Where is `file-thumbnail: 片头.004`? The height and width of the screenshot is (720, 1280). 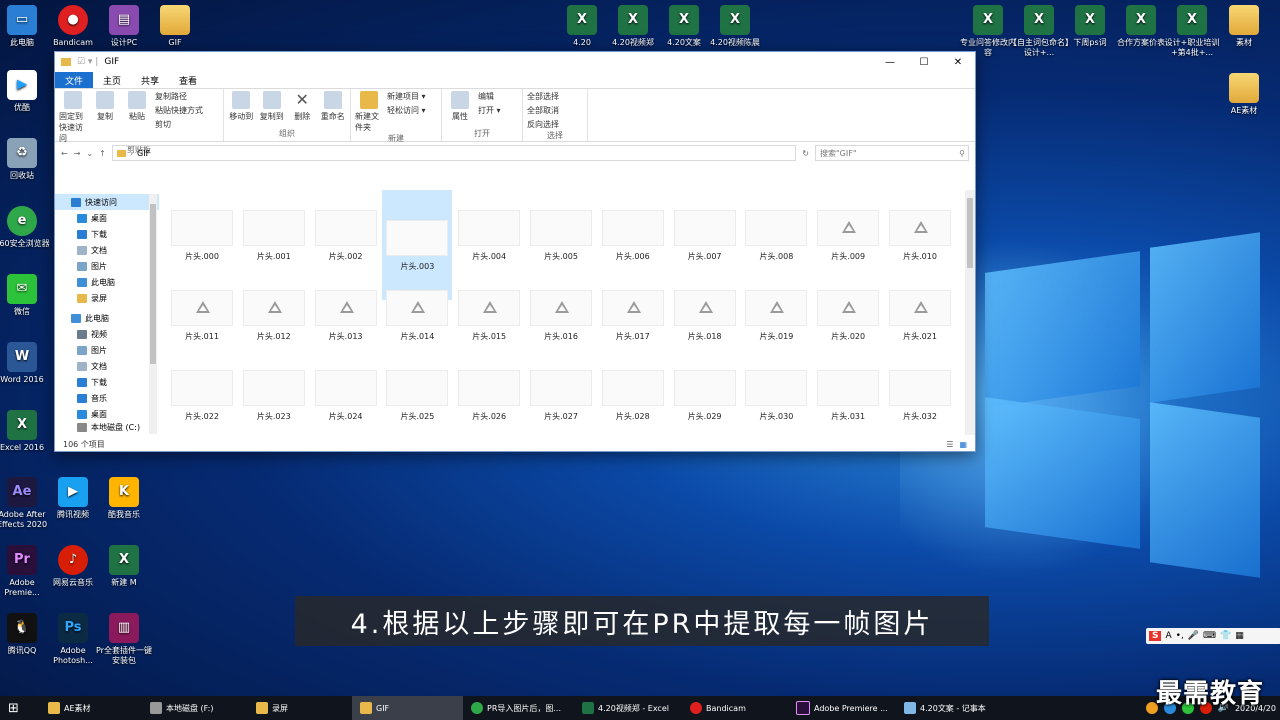
file-thumbnail: 片头.004 is located at coordinates (489, 236).